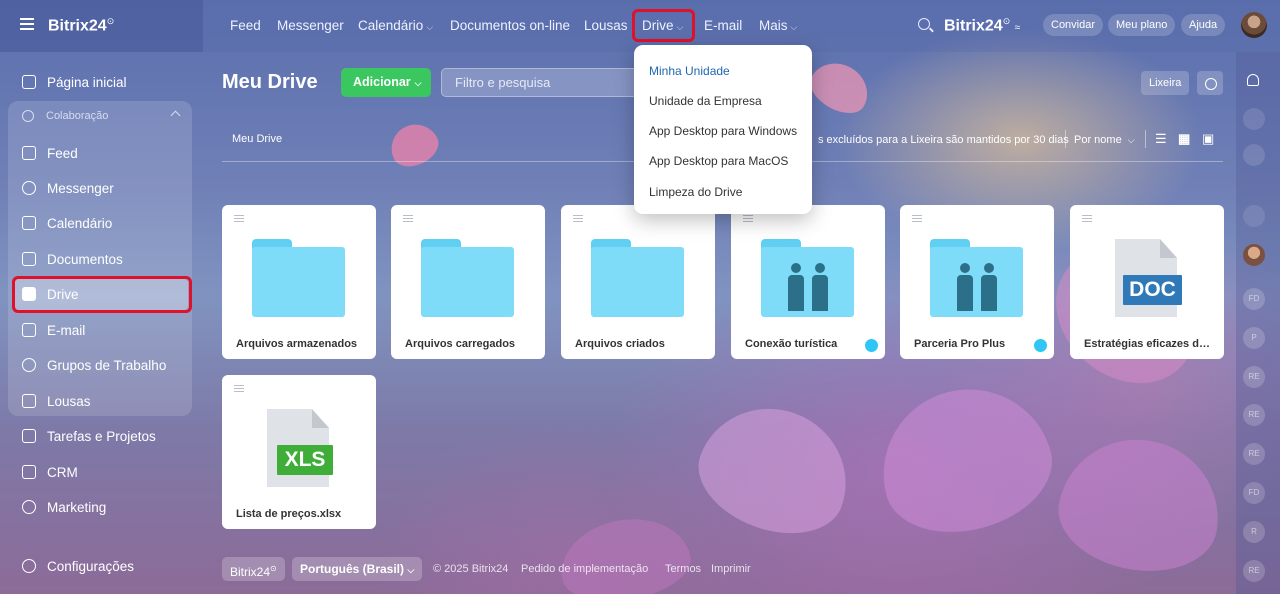 The width and height of the screenshot is (1280, 594). I want to click on nav-label: E-mail, so click(723, 25).